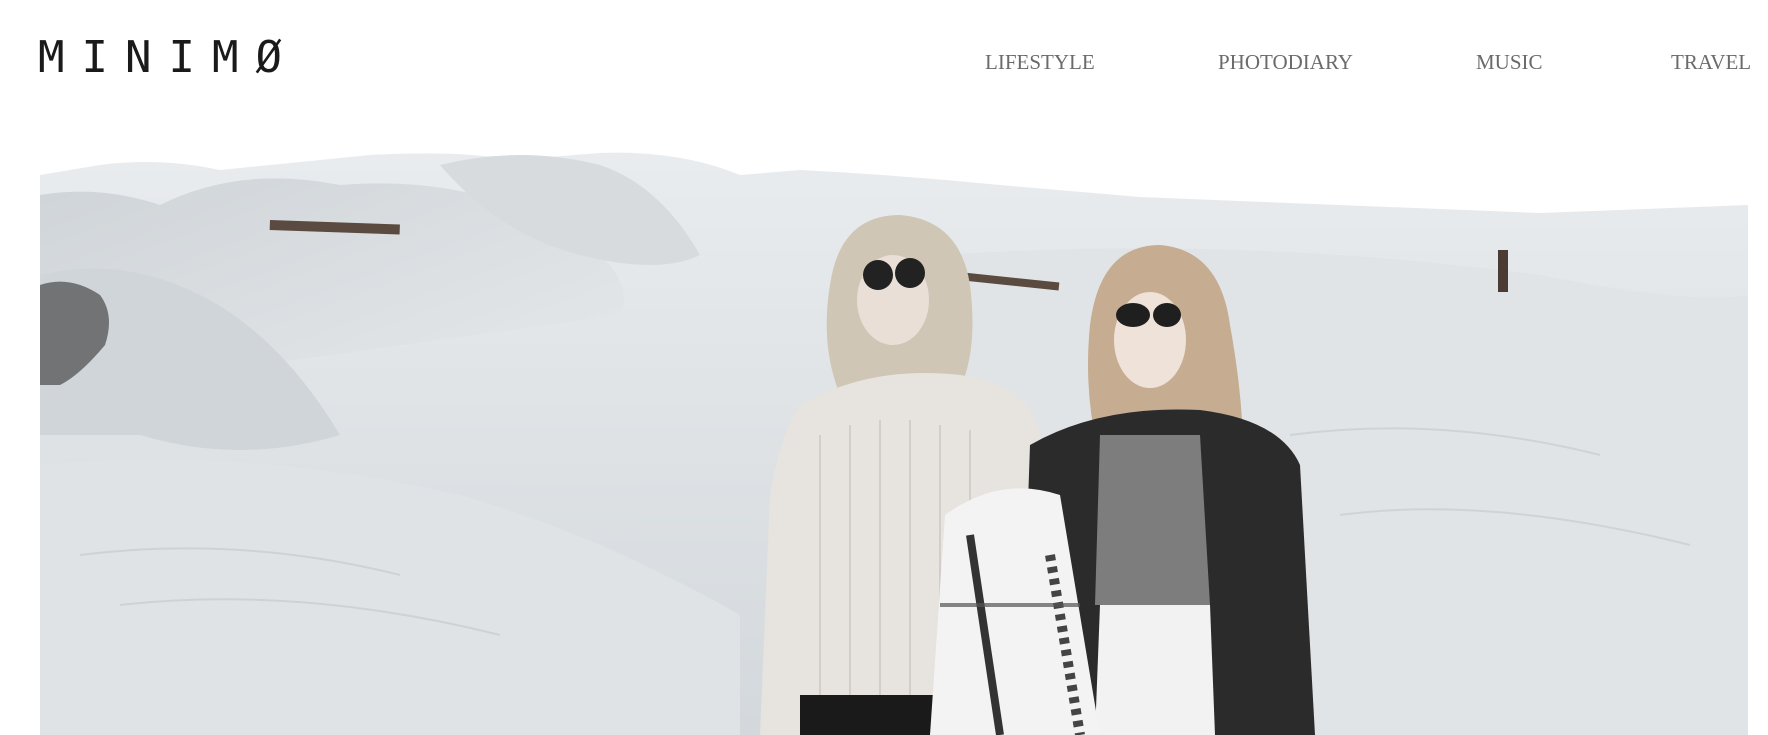  What do you see at coordinates (1509, 62) in the screenshot?
I see `nav-item-music: MUSIC` at bounding box center [1509, 62].